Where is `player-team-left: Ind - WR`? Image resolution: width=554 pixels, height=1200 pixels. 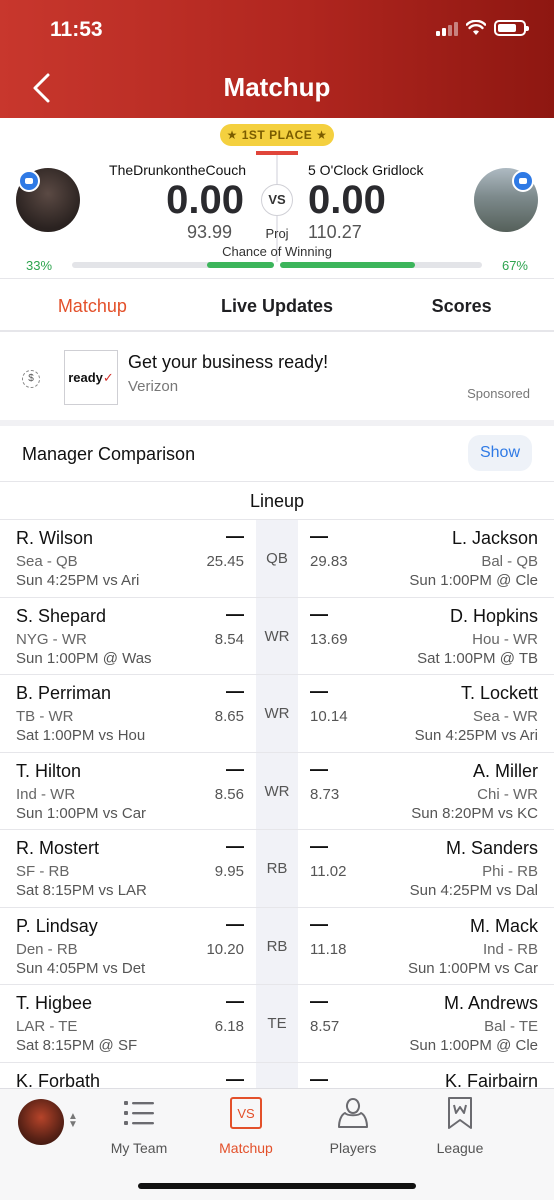
player-team-left: Ind - WR is located at coordinates (46, 794).